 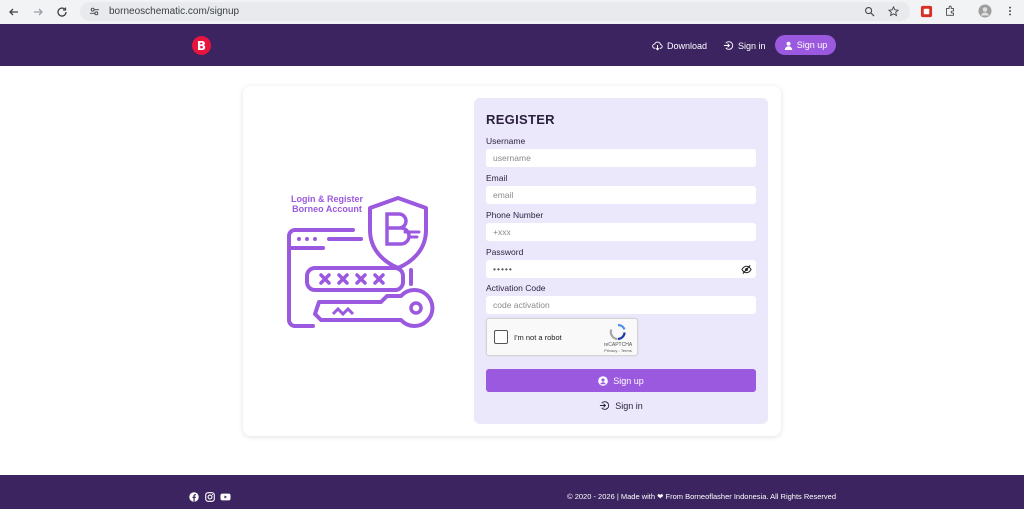 What do you see at coordinates (94, 12) in the screenshot?
I see `site-settings-icon` at bounding box center [94, 12].